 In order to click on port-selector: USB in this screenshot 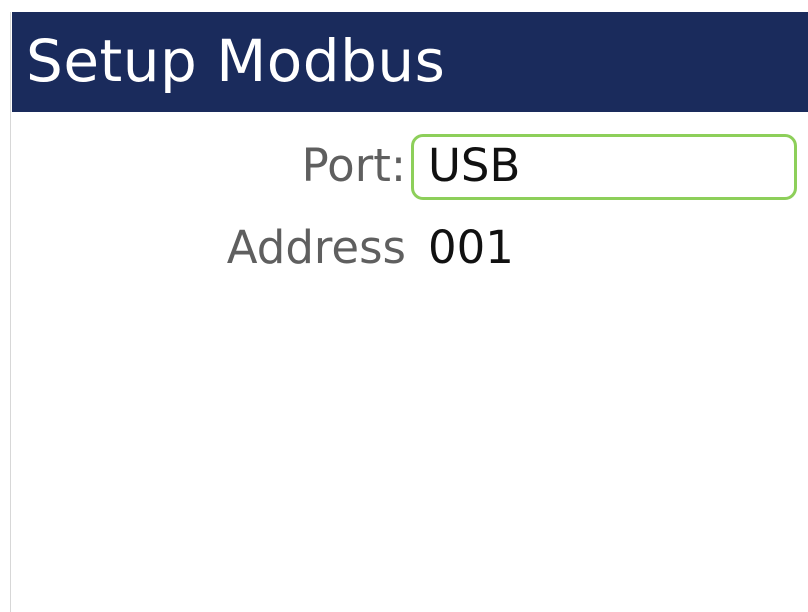, I will do `click(604, 167)`.